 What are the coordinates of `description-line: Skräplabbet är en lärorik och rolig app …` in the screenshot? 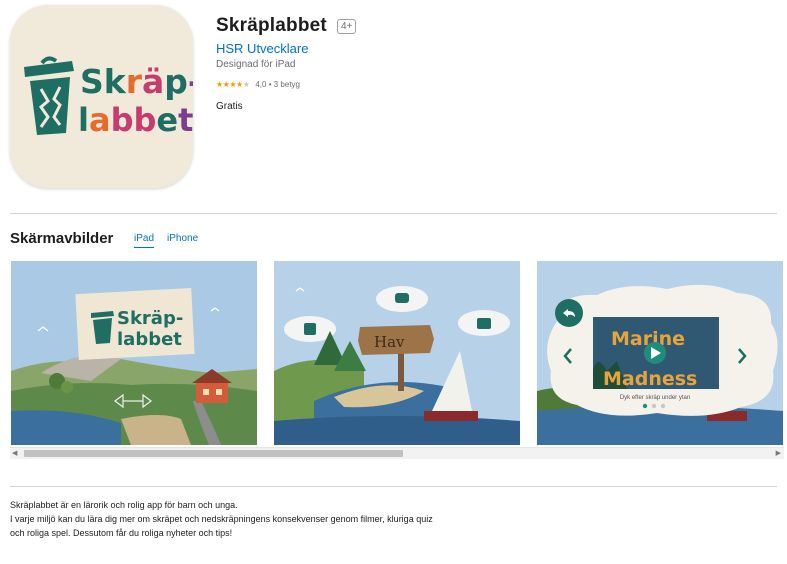 It's located at (124, 505).